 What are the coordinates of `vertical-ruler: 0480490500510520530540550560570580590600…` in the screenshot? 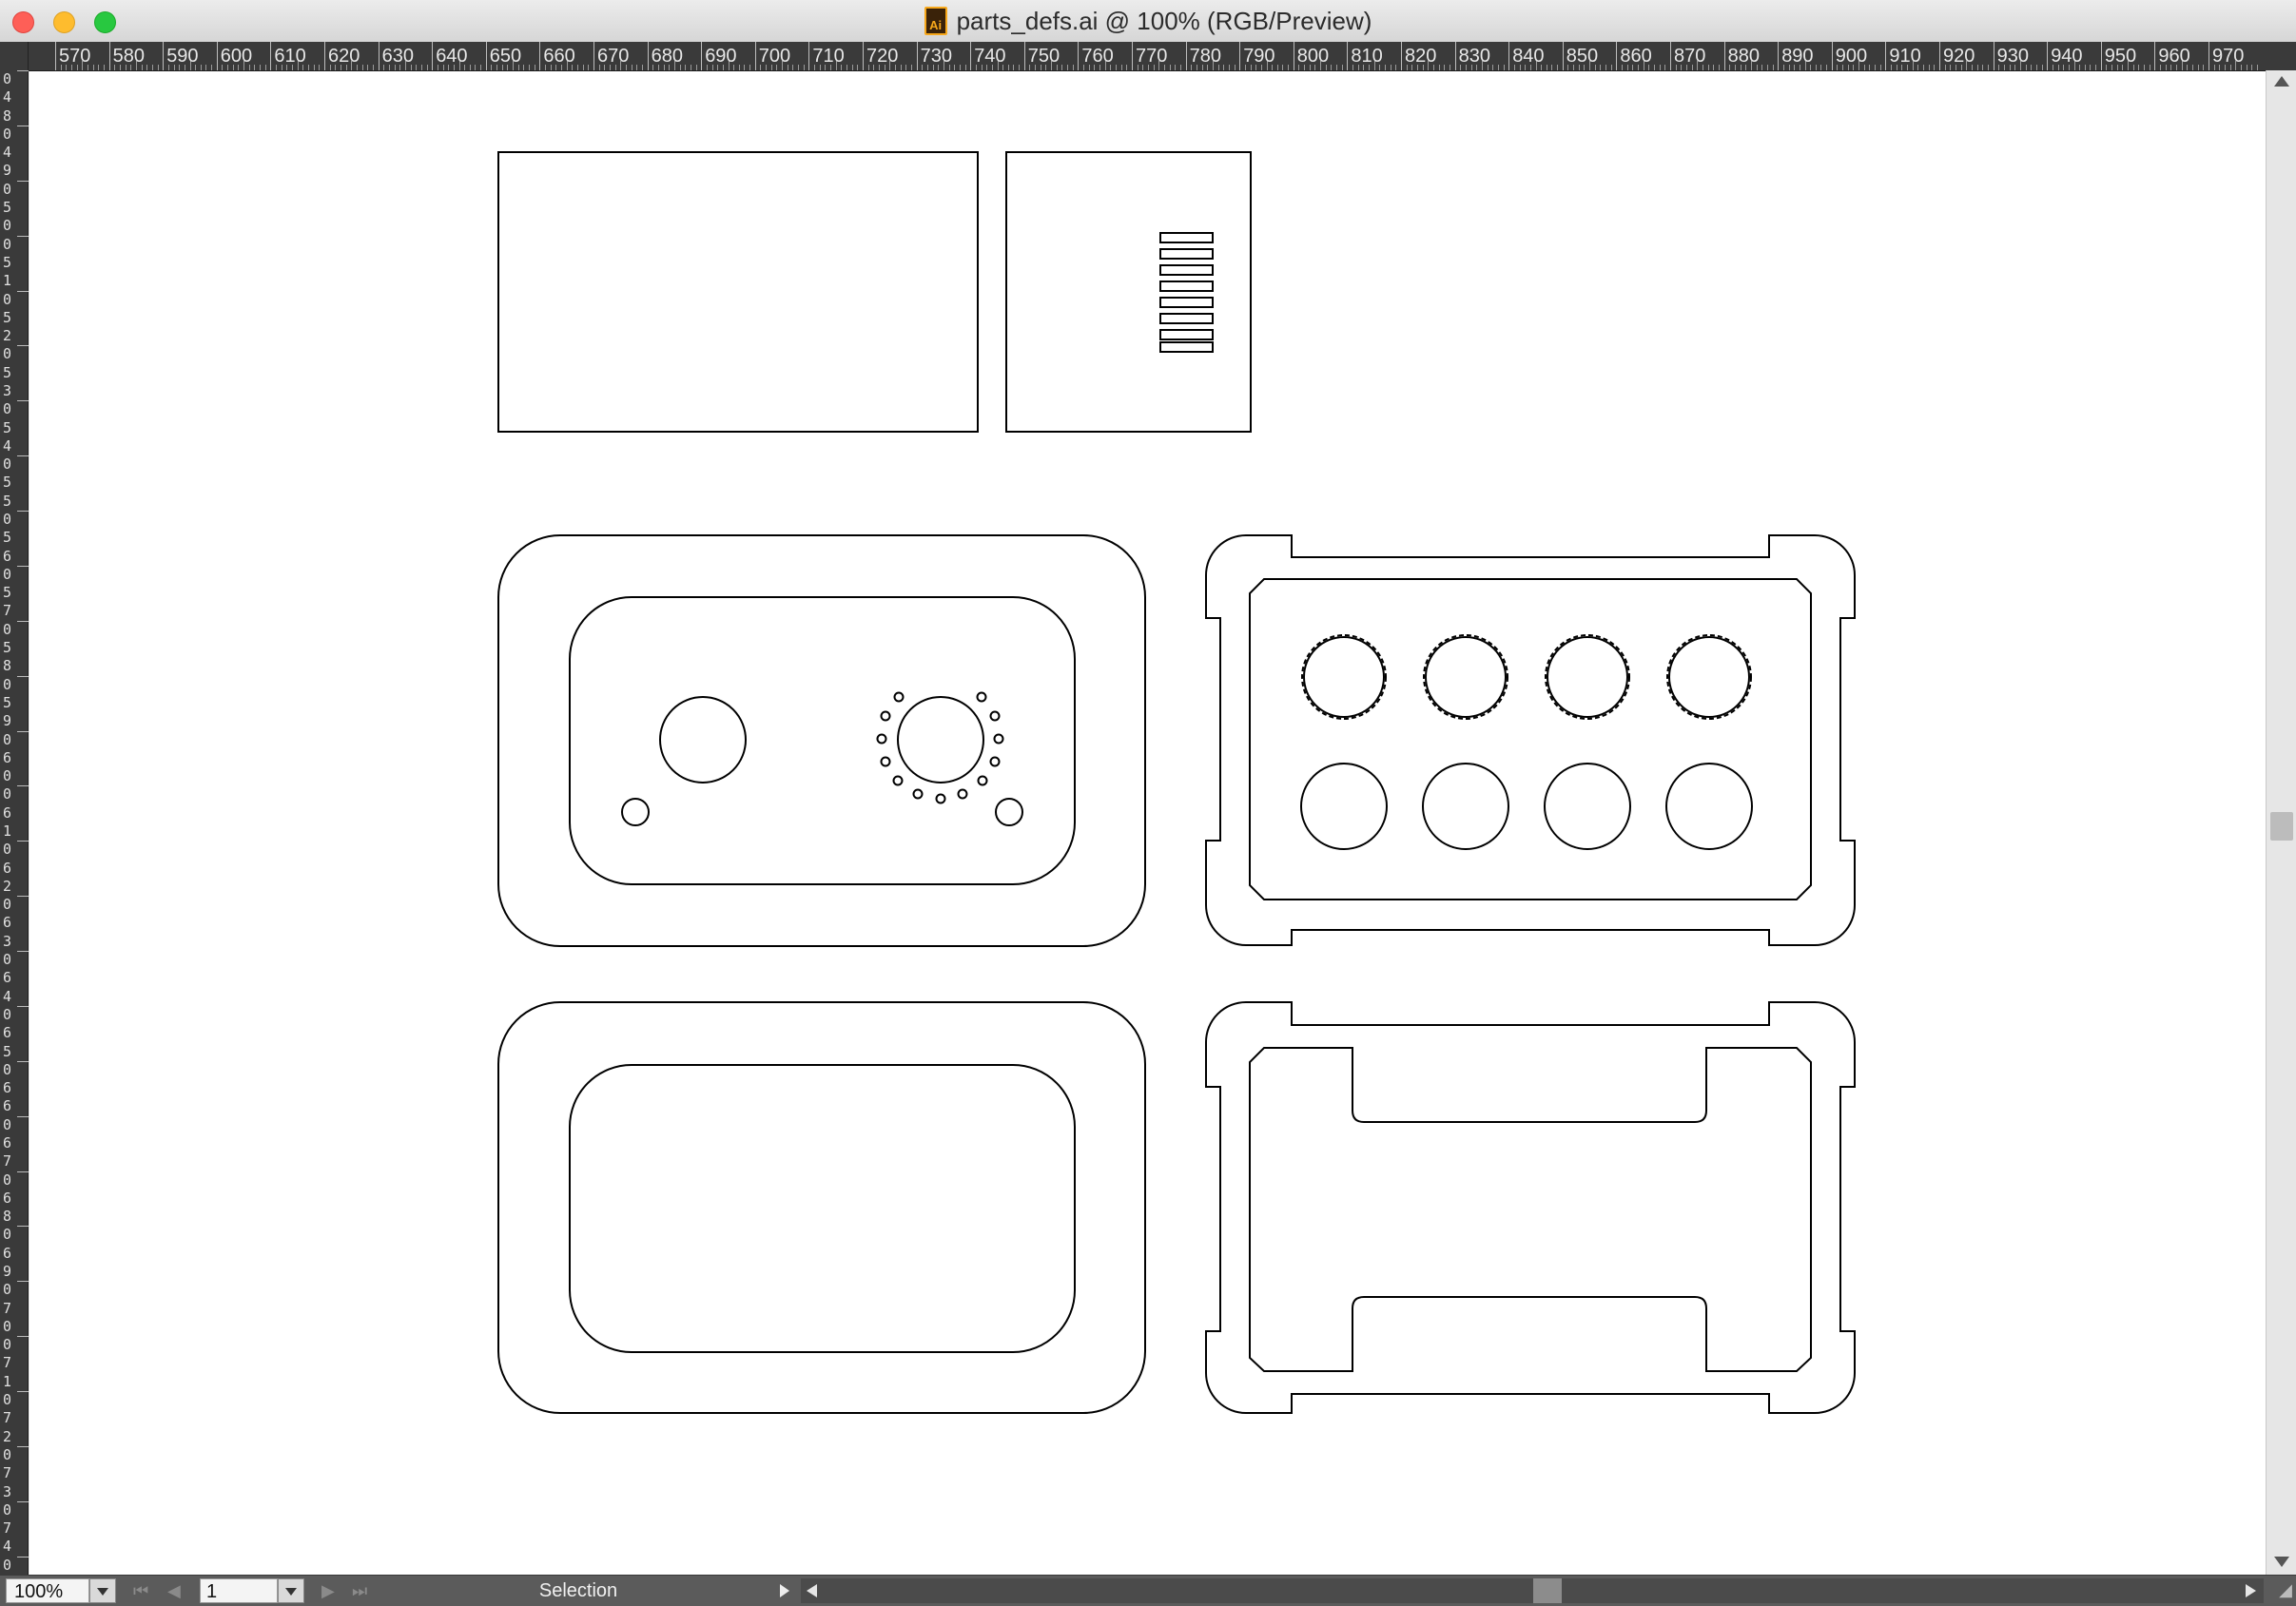 It's located at (15, 822).